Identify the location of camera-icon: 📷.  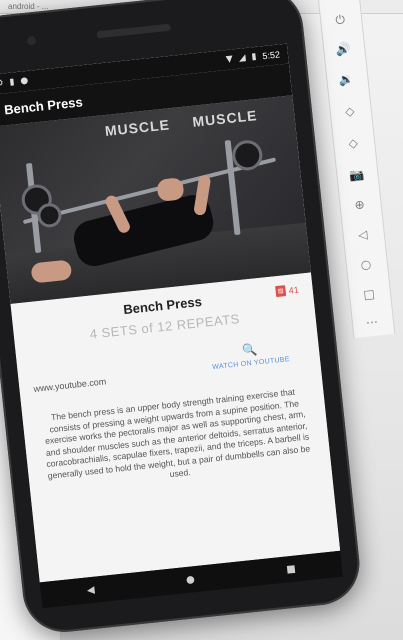
(357, 175).